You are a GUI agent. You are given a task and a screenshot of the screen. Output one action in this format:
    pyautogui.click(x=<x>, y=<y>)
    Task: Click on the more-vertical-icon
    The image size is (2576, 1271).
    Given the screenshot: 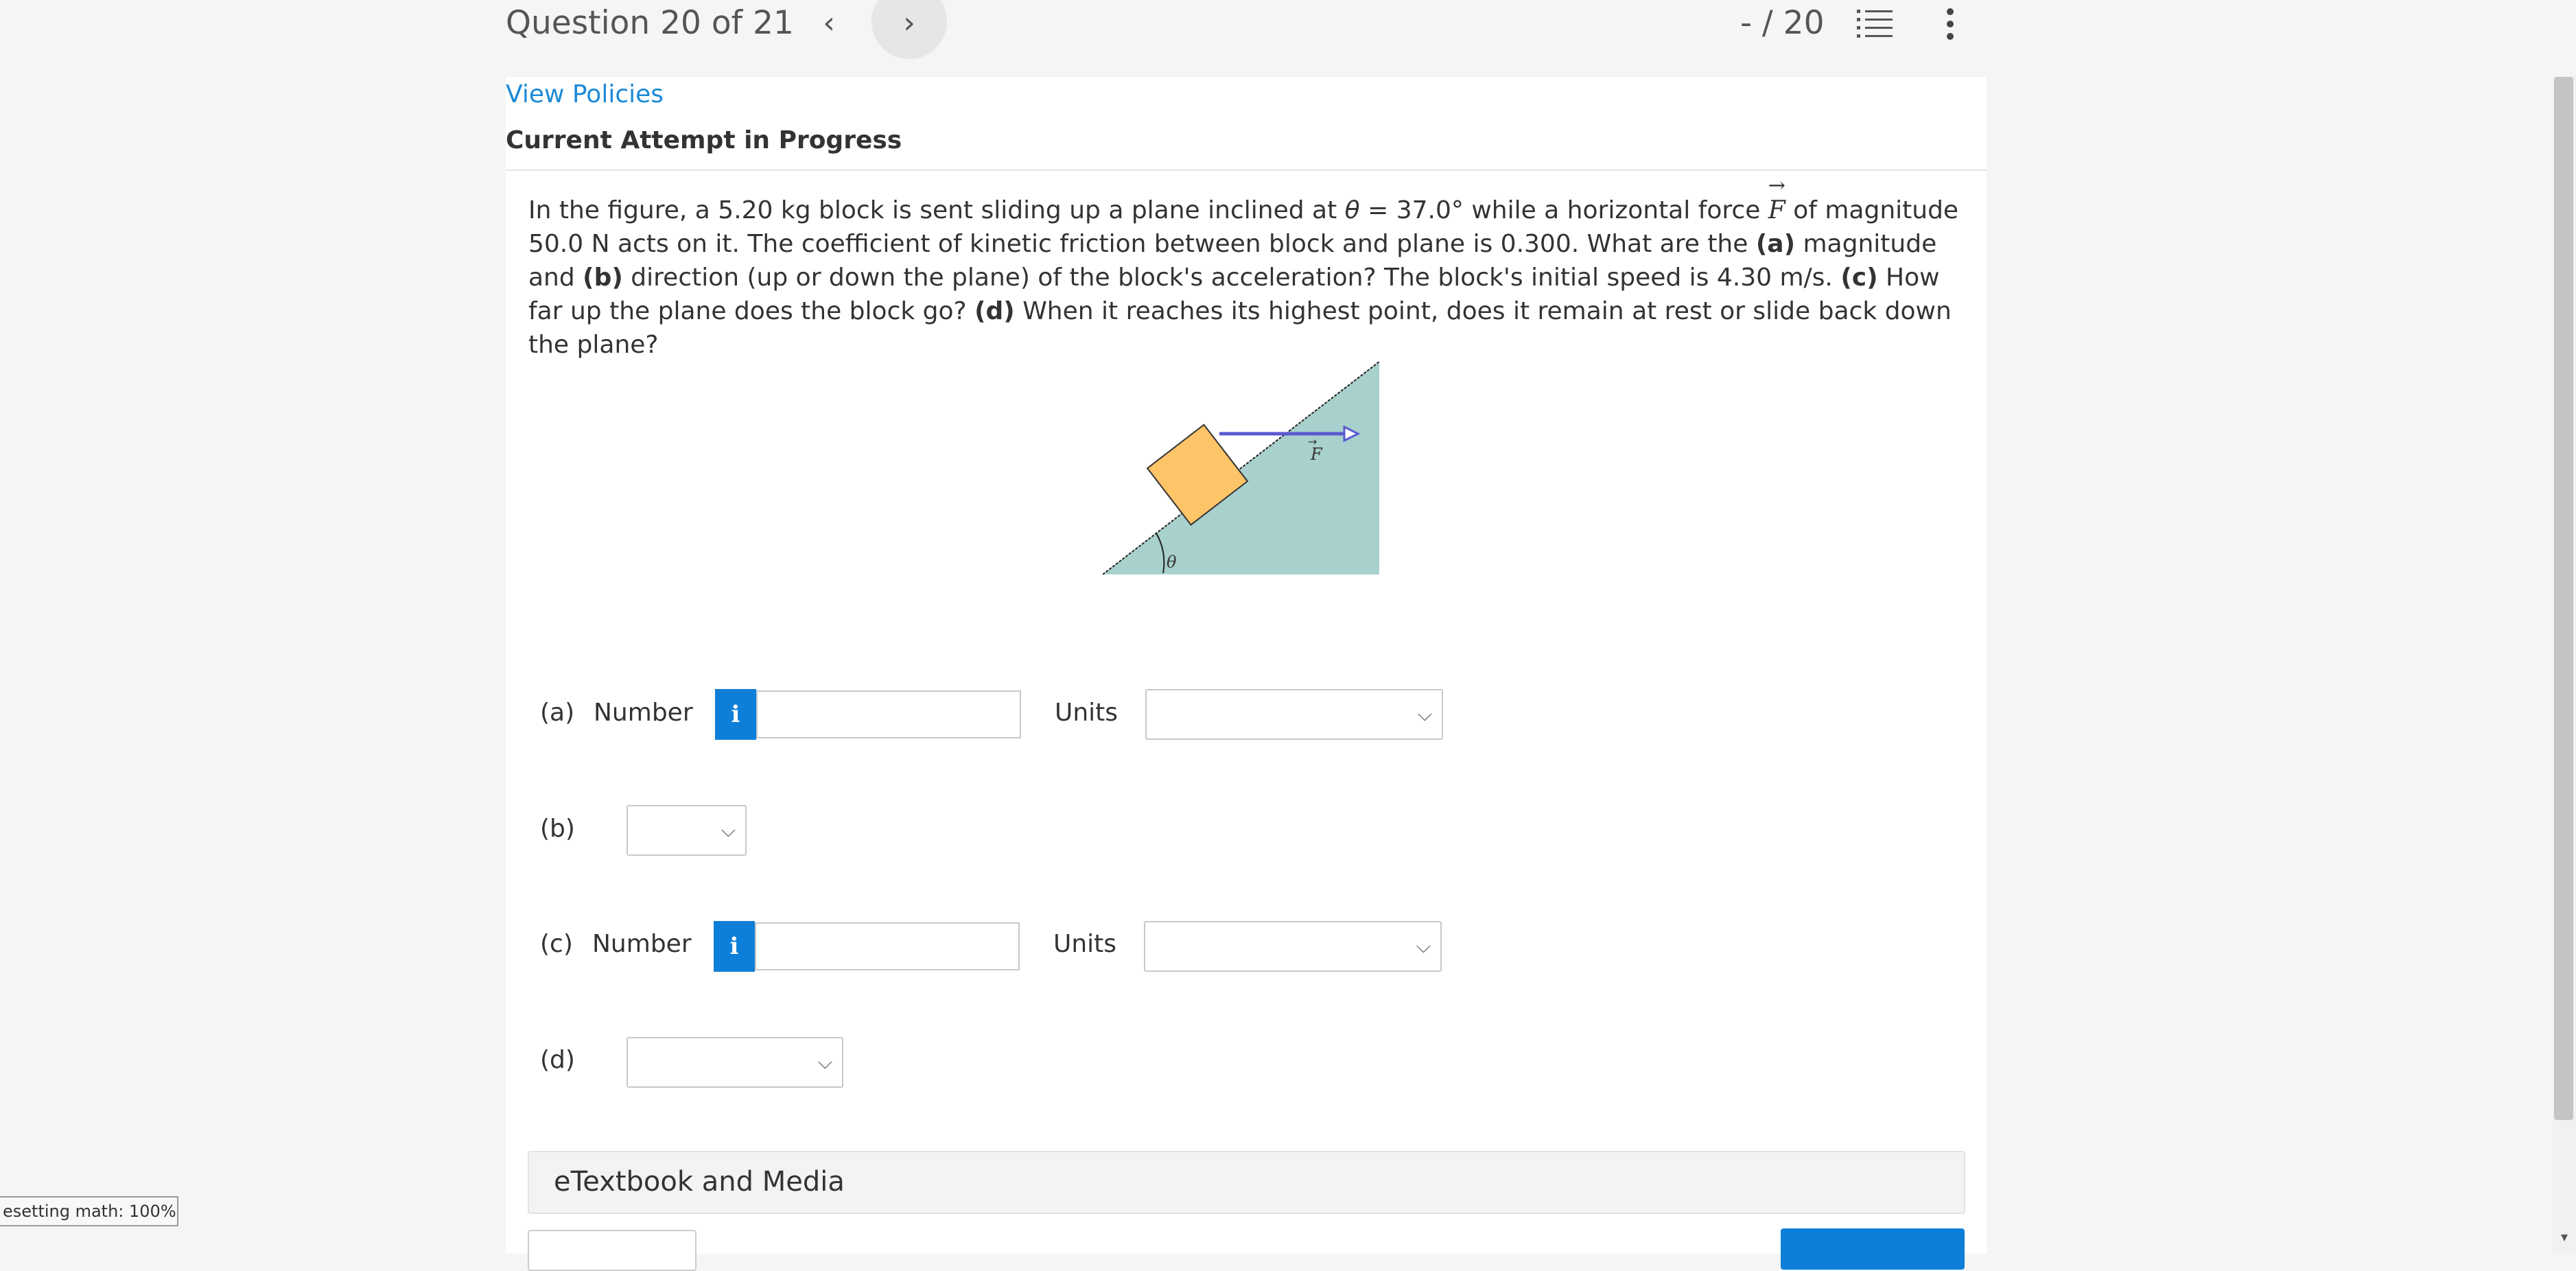 What is the action you would take?
    pyautogui.click(x=1950, y=24)
    